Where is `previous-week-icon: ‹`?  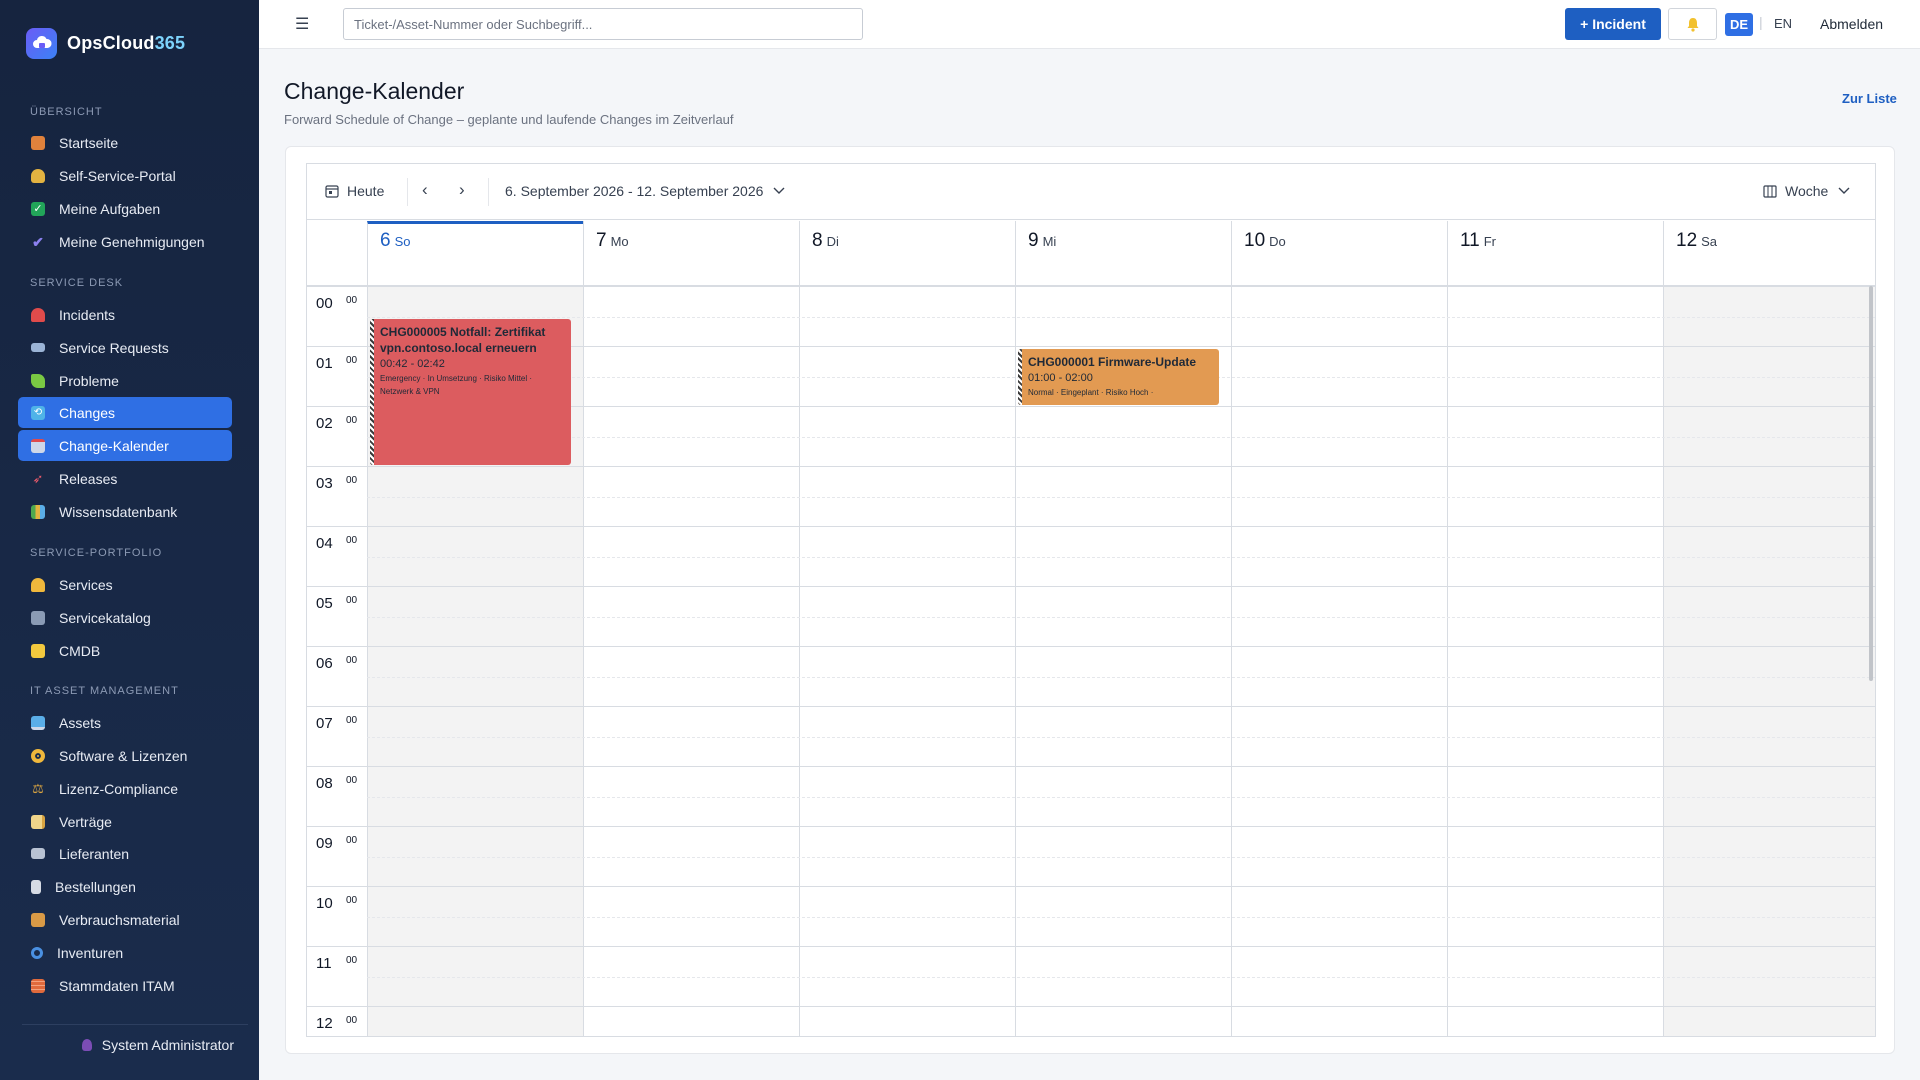
previous-week-icon: ‹ is located at coordinates (425, 190).